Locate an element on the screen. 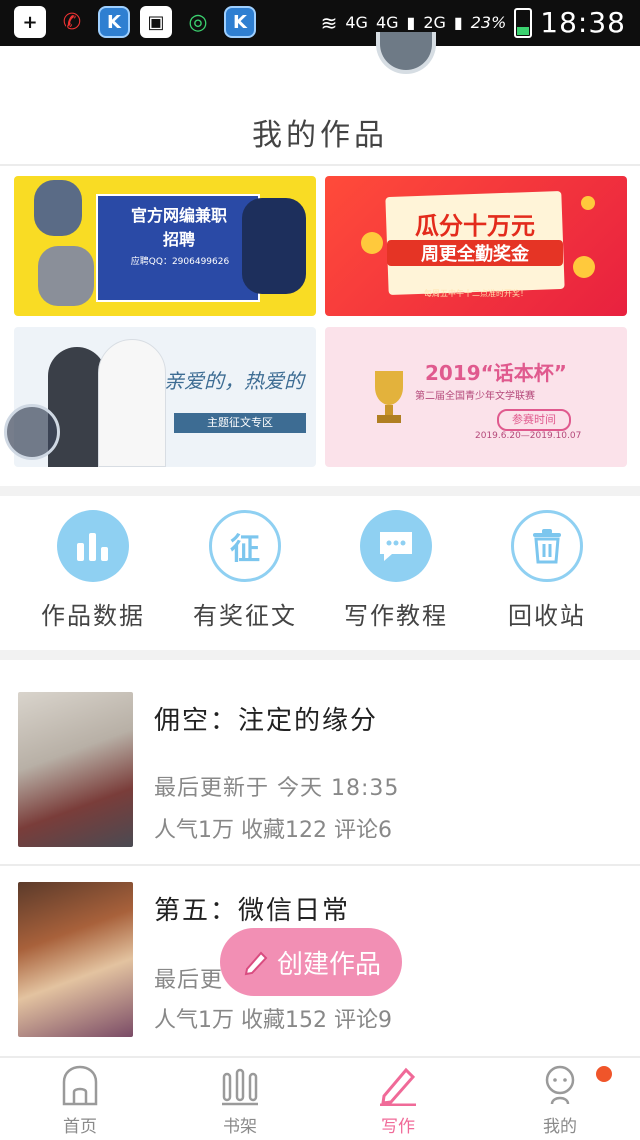 Image resolution: width=640 pixels, height=1140 pixels. banner-editor-recruitment: 官方网编兼职 招聘 应聘QQ：2906499626 is located at coordinates (165, 246).